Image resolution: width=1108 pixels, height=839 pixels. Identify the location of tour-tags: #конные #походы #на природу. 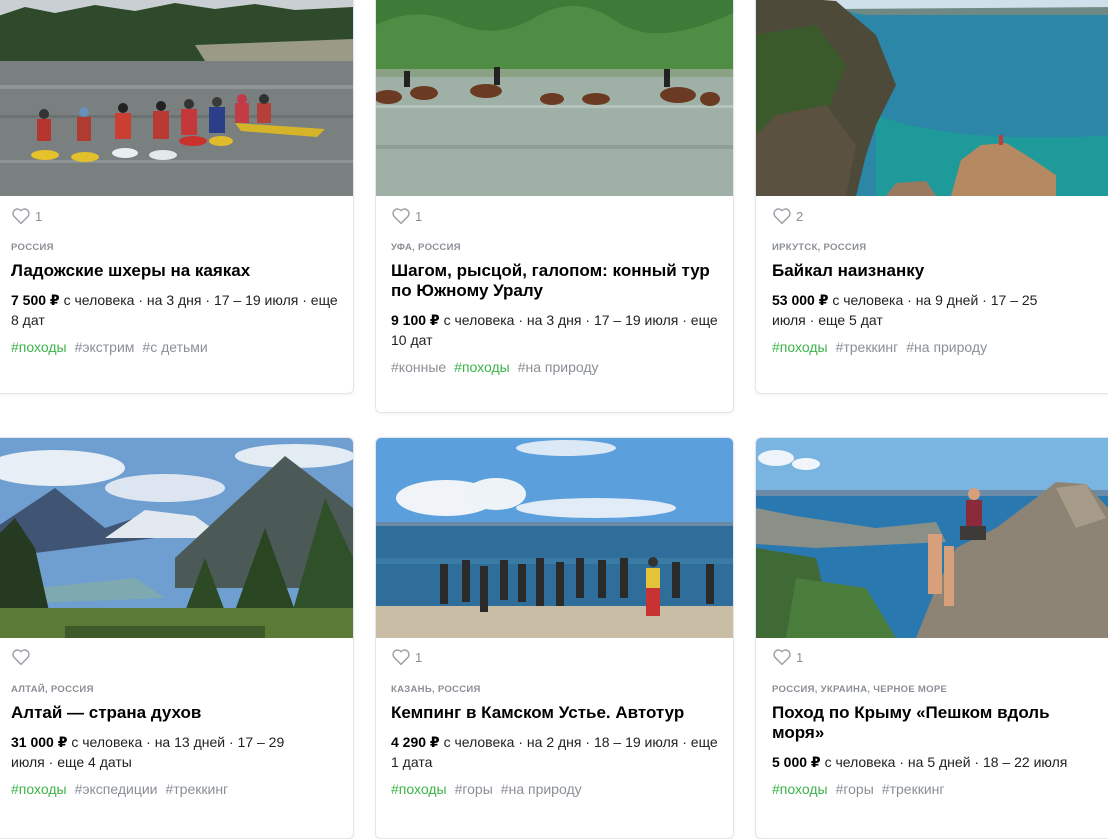
(557, 367).